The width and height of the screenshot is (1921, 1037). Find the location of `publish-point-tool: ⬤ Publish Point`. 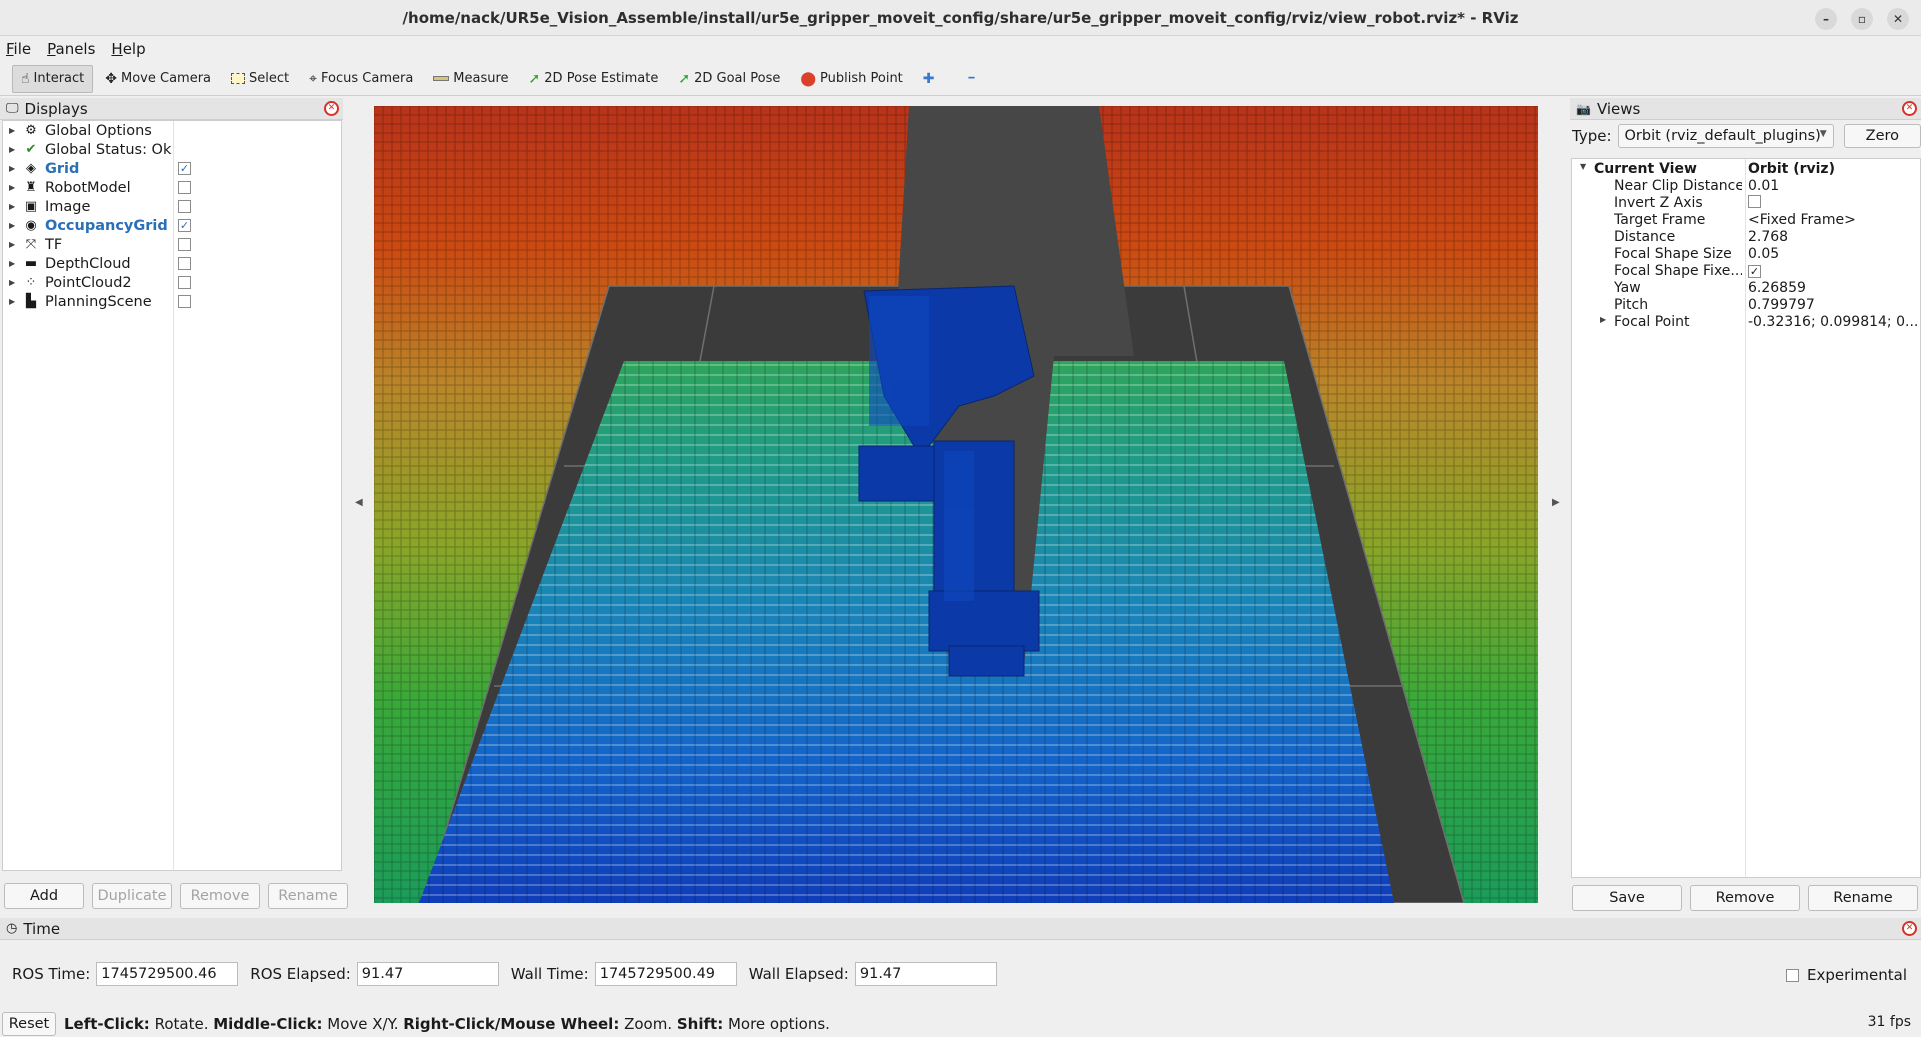

publish-point-tool: ⬤ Publish Point is located at coordinates (851, 79).